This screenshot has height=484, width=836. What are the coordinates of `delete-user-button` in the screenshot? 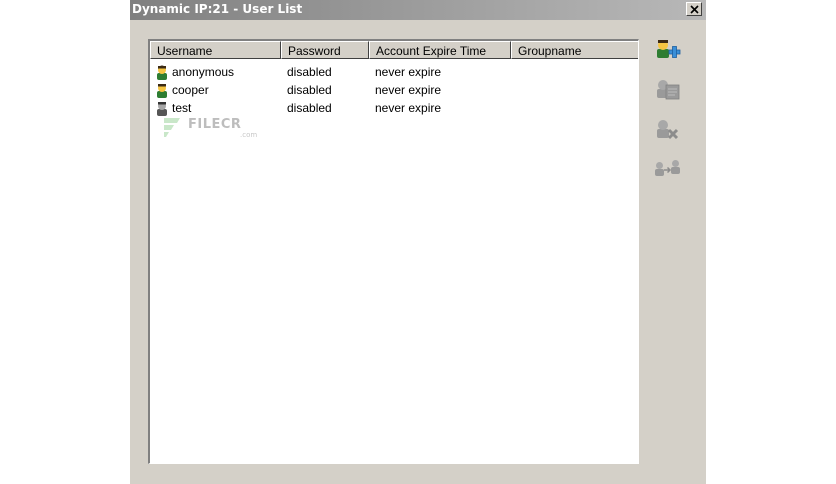 It's located at (668, 130).